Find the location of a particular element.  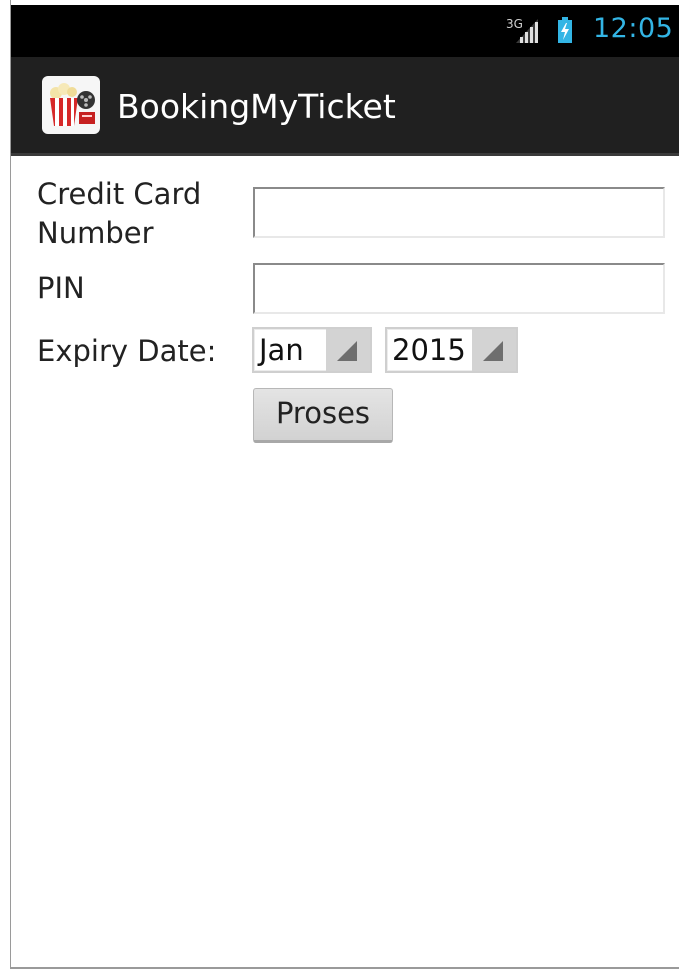

pin-label: PIN is located at coordinates (61, 288).